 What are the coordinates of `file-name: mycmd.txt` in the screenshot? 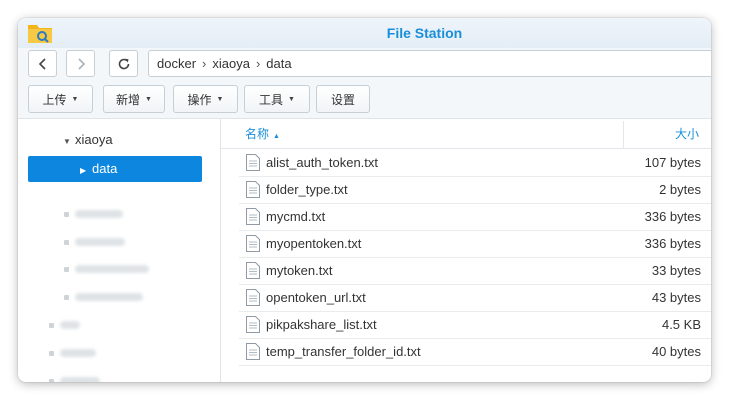 It's located at (296, 216).